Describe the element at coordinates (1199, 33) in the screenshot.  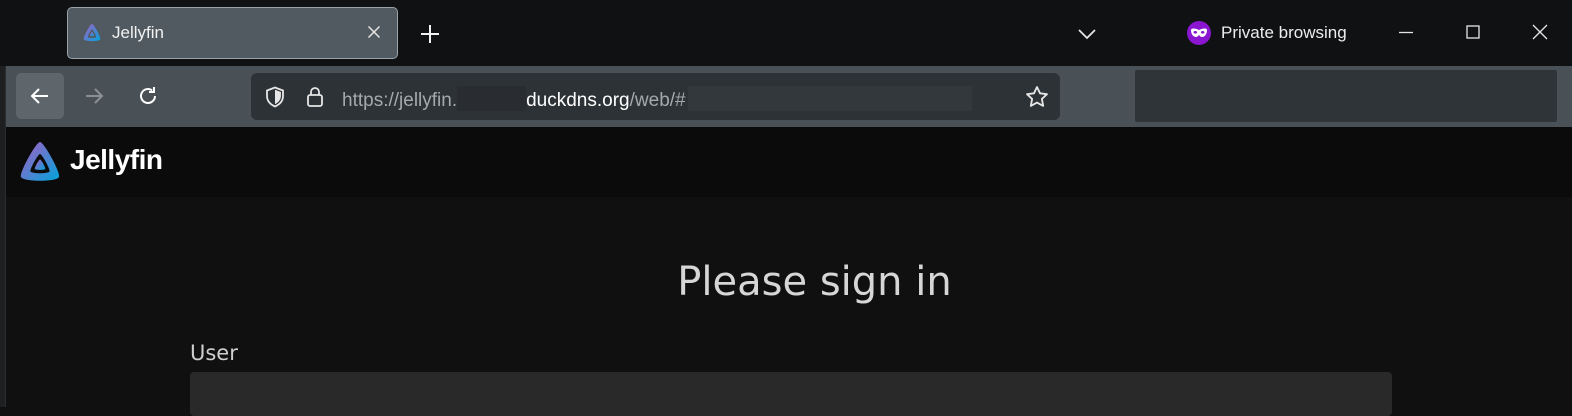
I see `mask-icon` at that location.